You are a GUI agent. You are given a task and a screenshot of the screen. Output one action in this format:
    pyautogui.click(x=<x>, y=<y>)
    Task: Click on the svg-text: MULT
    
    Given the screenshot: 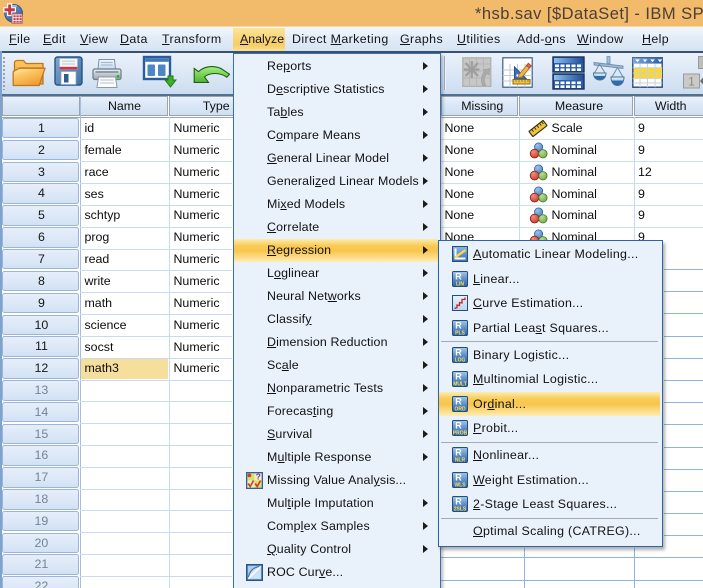 What is the action you would take?
    pyautogui.click(x=460, y=384)
    